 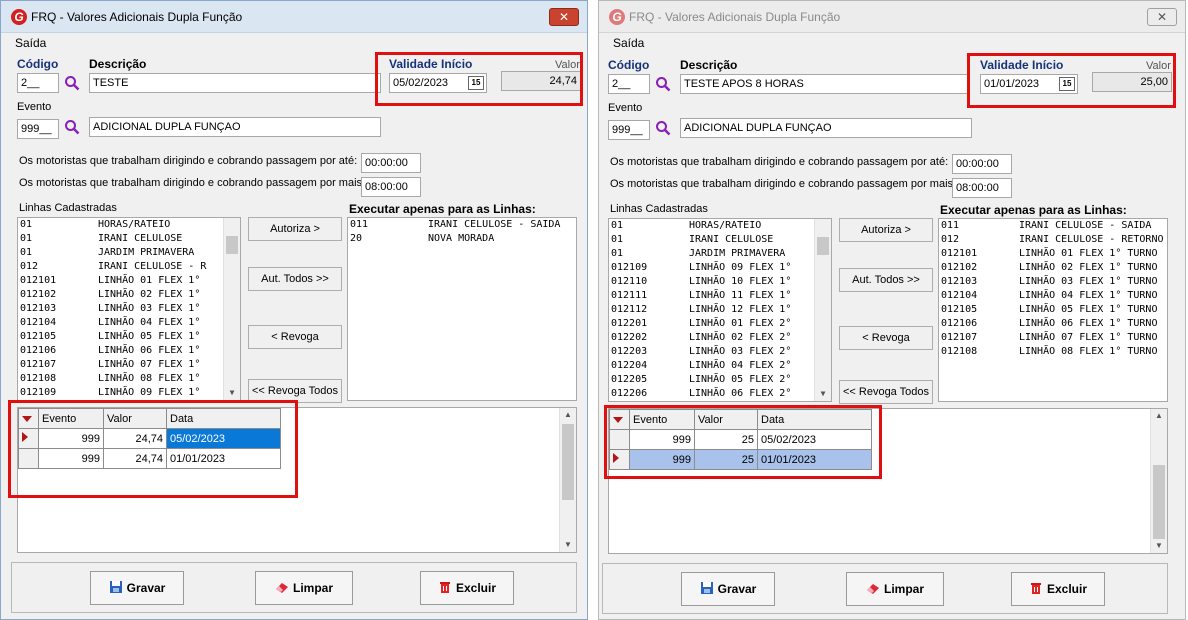 I want to click on list-item: 012105 LINHÃO 05 FLEX 1° TURNO, so click(x=1053, y=310).